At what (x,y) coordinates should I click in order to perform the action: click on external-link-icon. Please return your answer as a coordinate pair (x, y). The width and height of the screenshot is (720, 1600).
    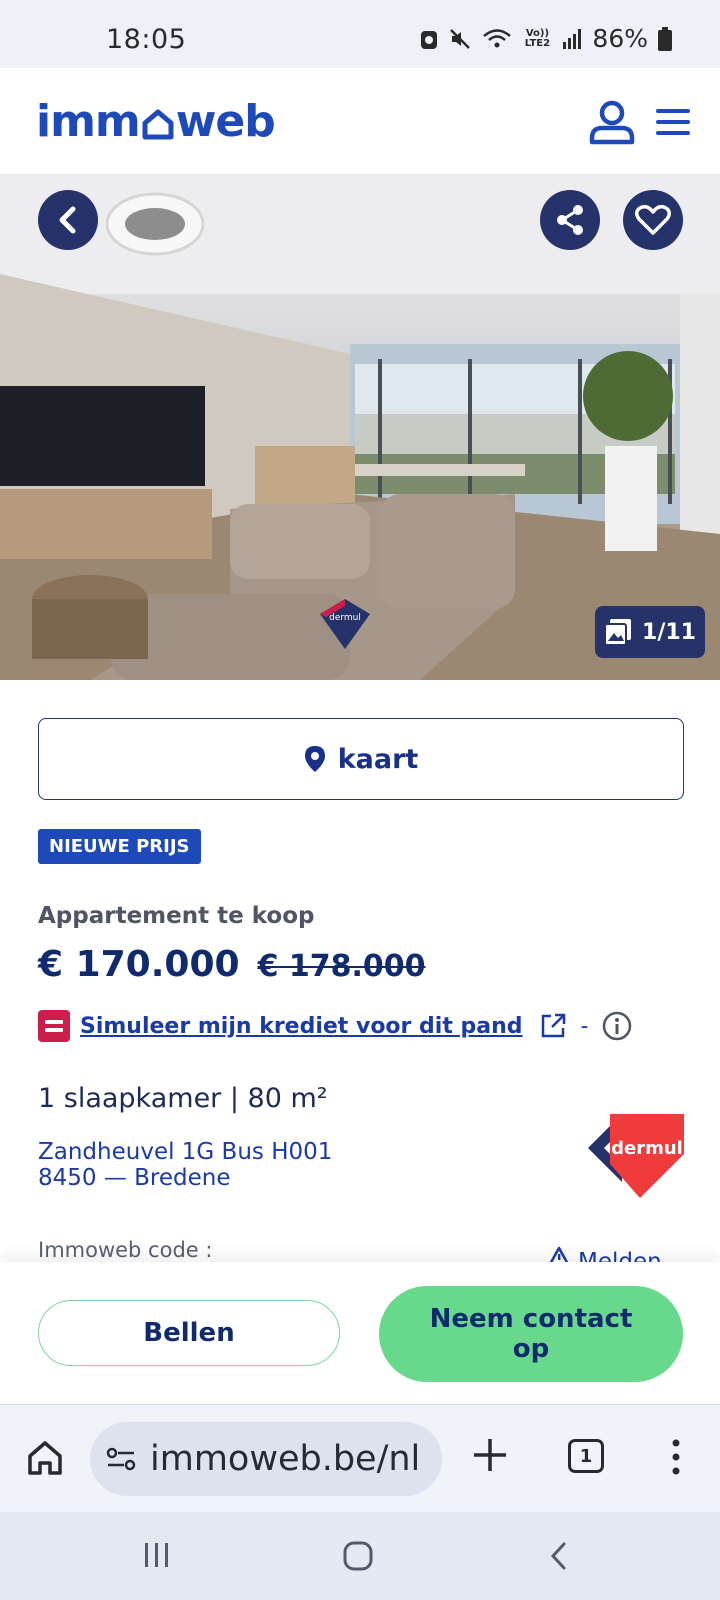
    Looking at the image, I should click on (553, 1026).